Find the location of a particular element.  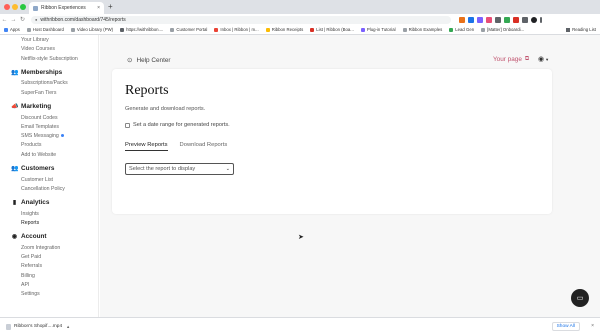

back-button: ← is located at coordinates (4, 20).